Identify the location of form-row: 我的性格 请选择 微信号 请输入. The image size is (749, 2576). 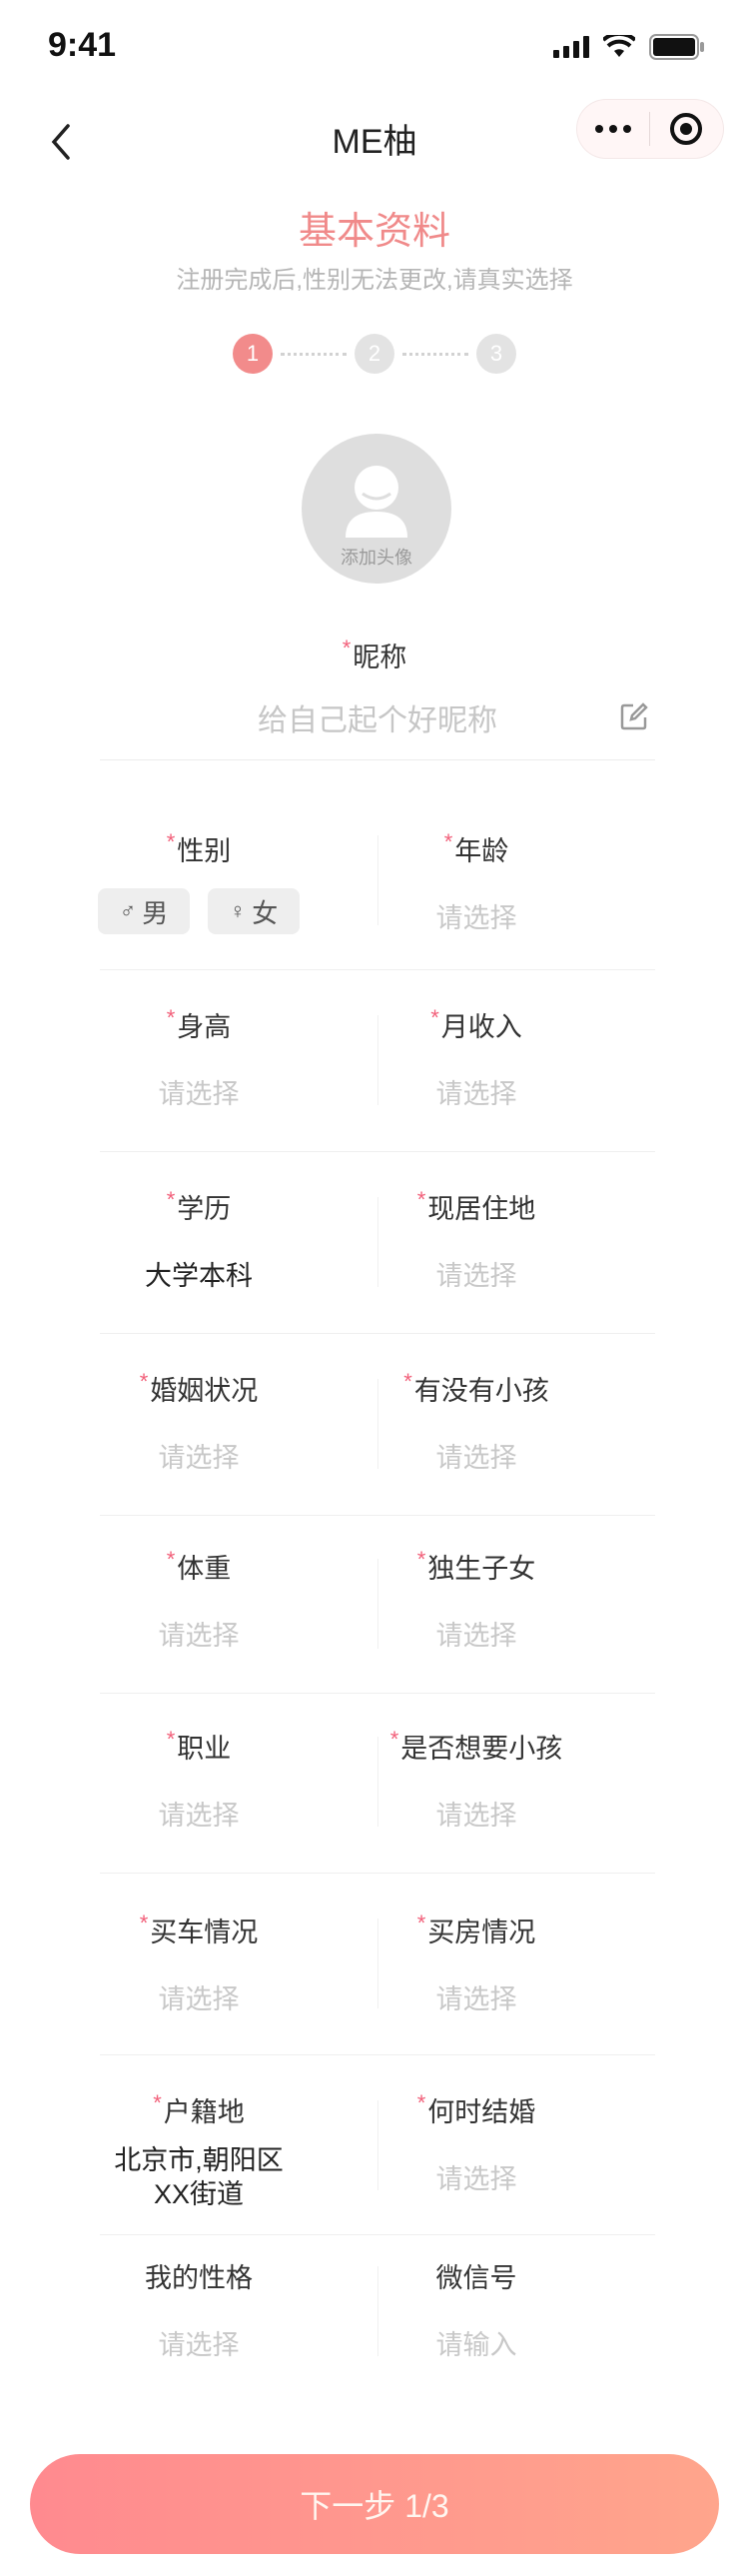
(377, 2309).